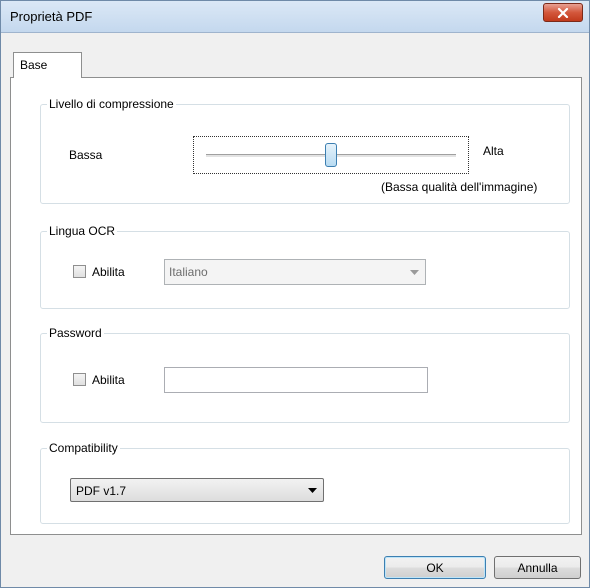 The height and width of the screenshot is (588, 590). I want to click on ocr-enable-label: Abilita, so click(108, 272).